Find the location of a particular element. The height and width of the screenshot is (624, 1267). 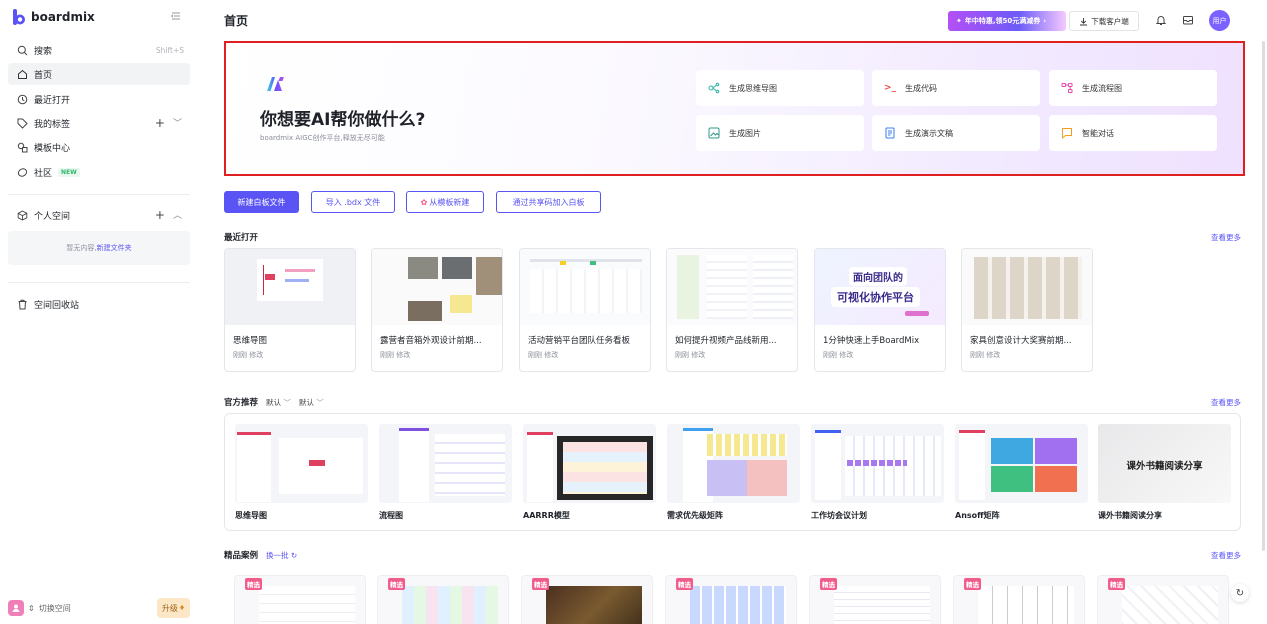

add-tag-icon: + is located at coordinates (160, 123).